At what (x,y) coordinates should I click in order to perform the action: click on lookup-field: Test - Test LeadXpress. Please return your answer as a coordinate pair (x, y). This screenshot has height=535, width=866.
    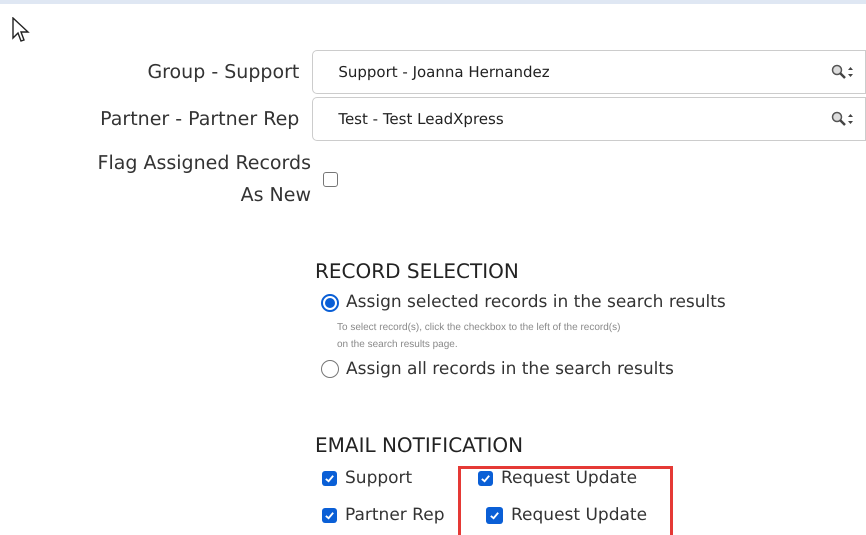
    Looking at the image, I should click on (589, 119).